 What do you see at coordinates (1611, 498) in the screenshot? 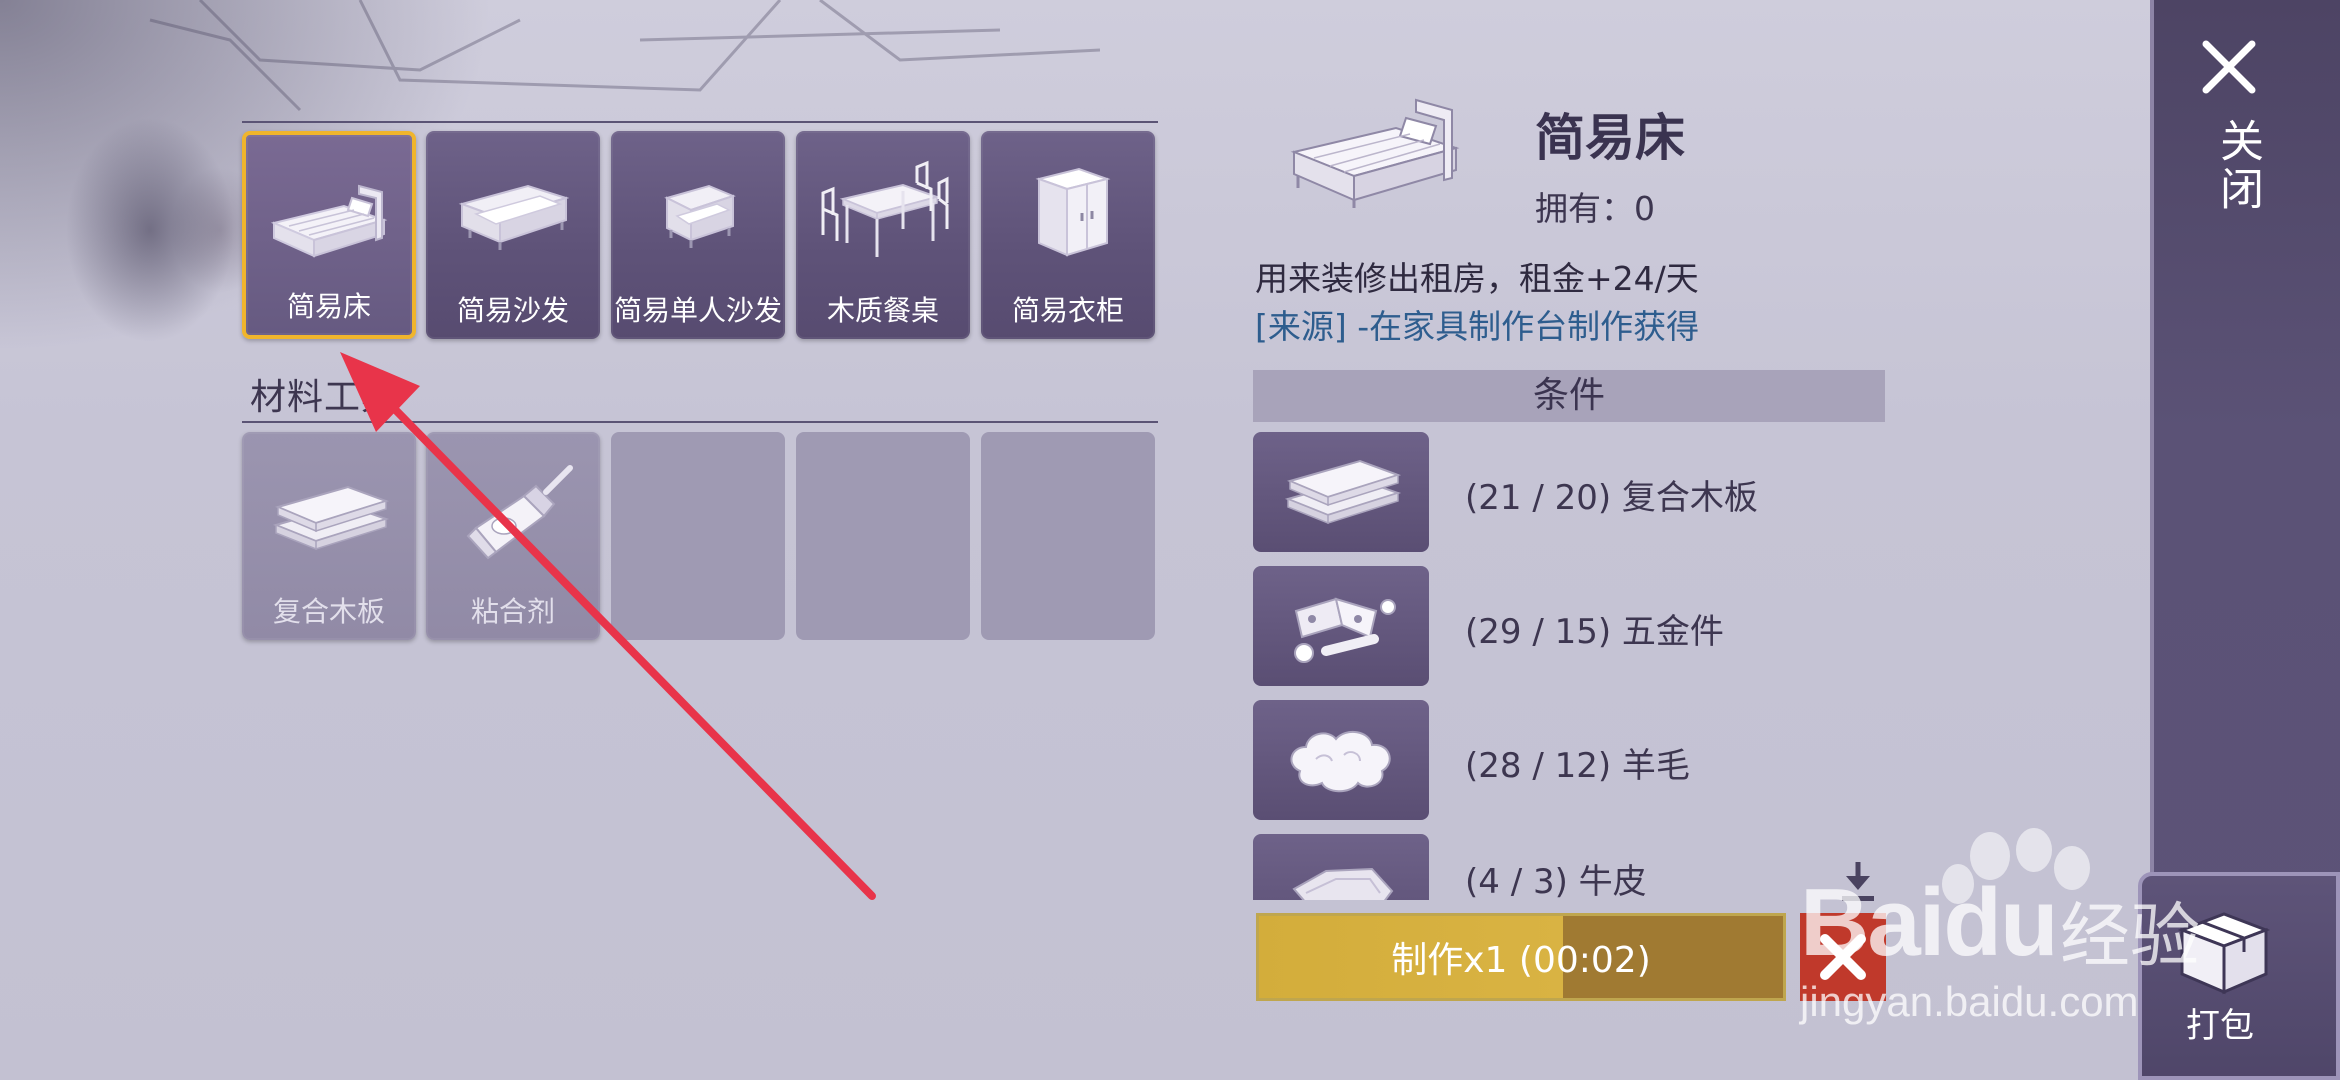
I see `condition-text: (21 / 20) 复合木板` at bounding box center [1611, 498].